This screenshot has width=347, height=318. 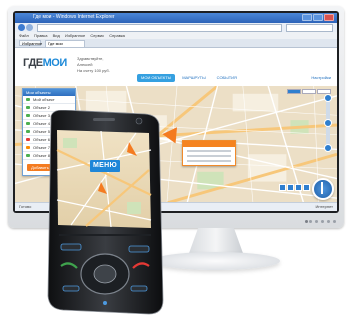 What do you see at coordinates (117, 35) in the screenshot?
I see `menu-item-help: Справка` at bounding box center [117, 35].